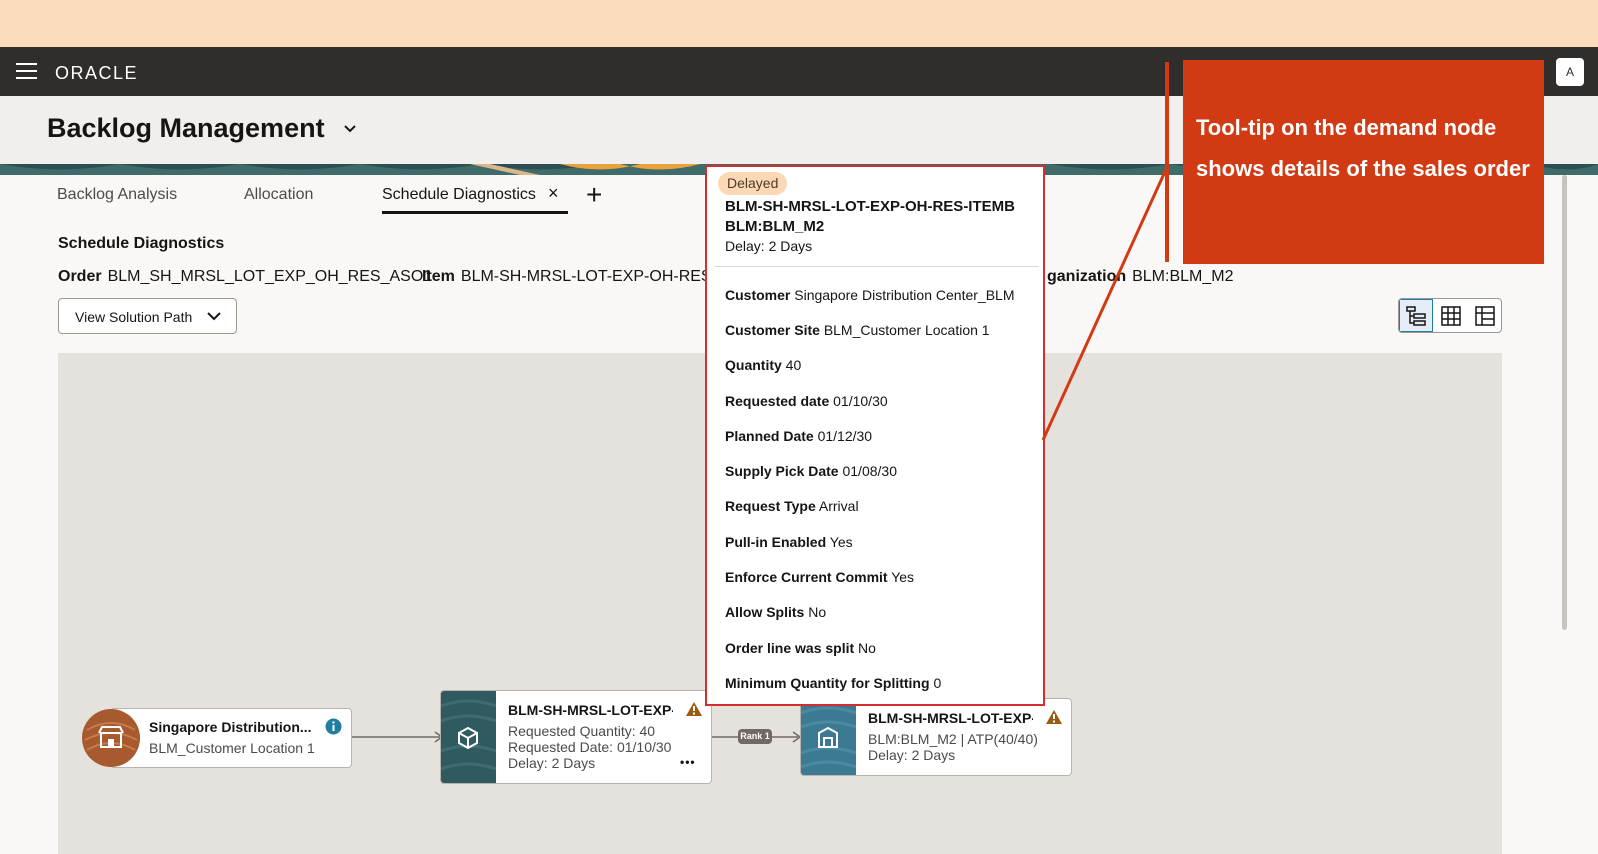 The width and height of the screenshot is (1598, 854). Describe the element at coordinates (459, 195) in the screenshot. I see `tab-schedule-diagnostics: Schedule Diagnostics` at that location.